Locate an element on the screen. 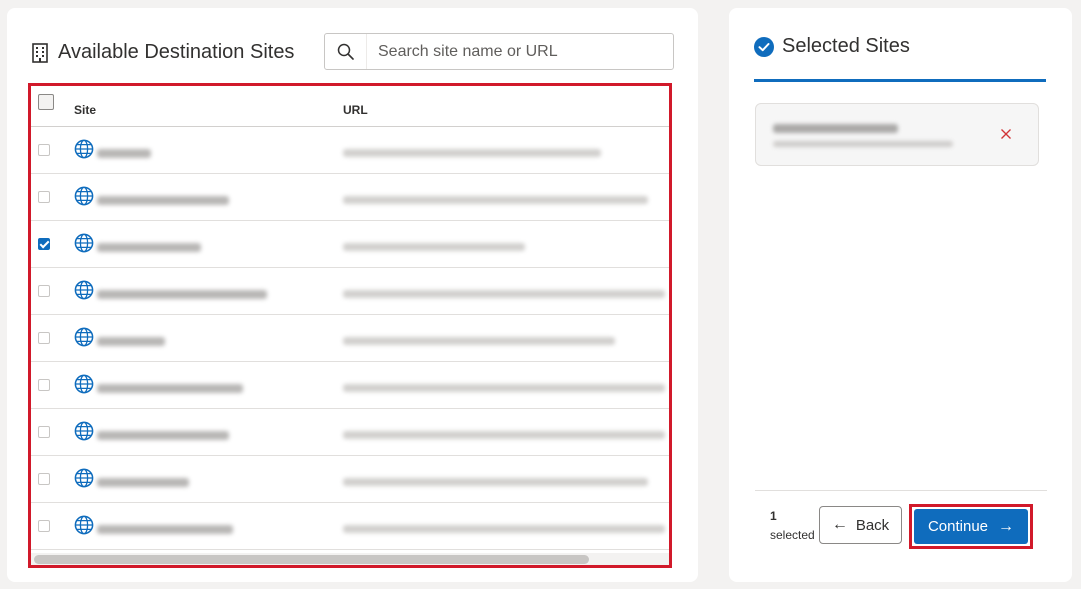 This screenshot has width=1081, height=589. close-icon is located at coordinates (1006, 134).